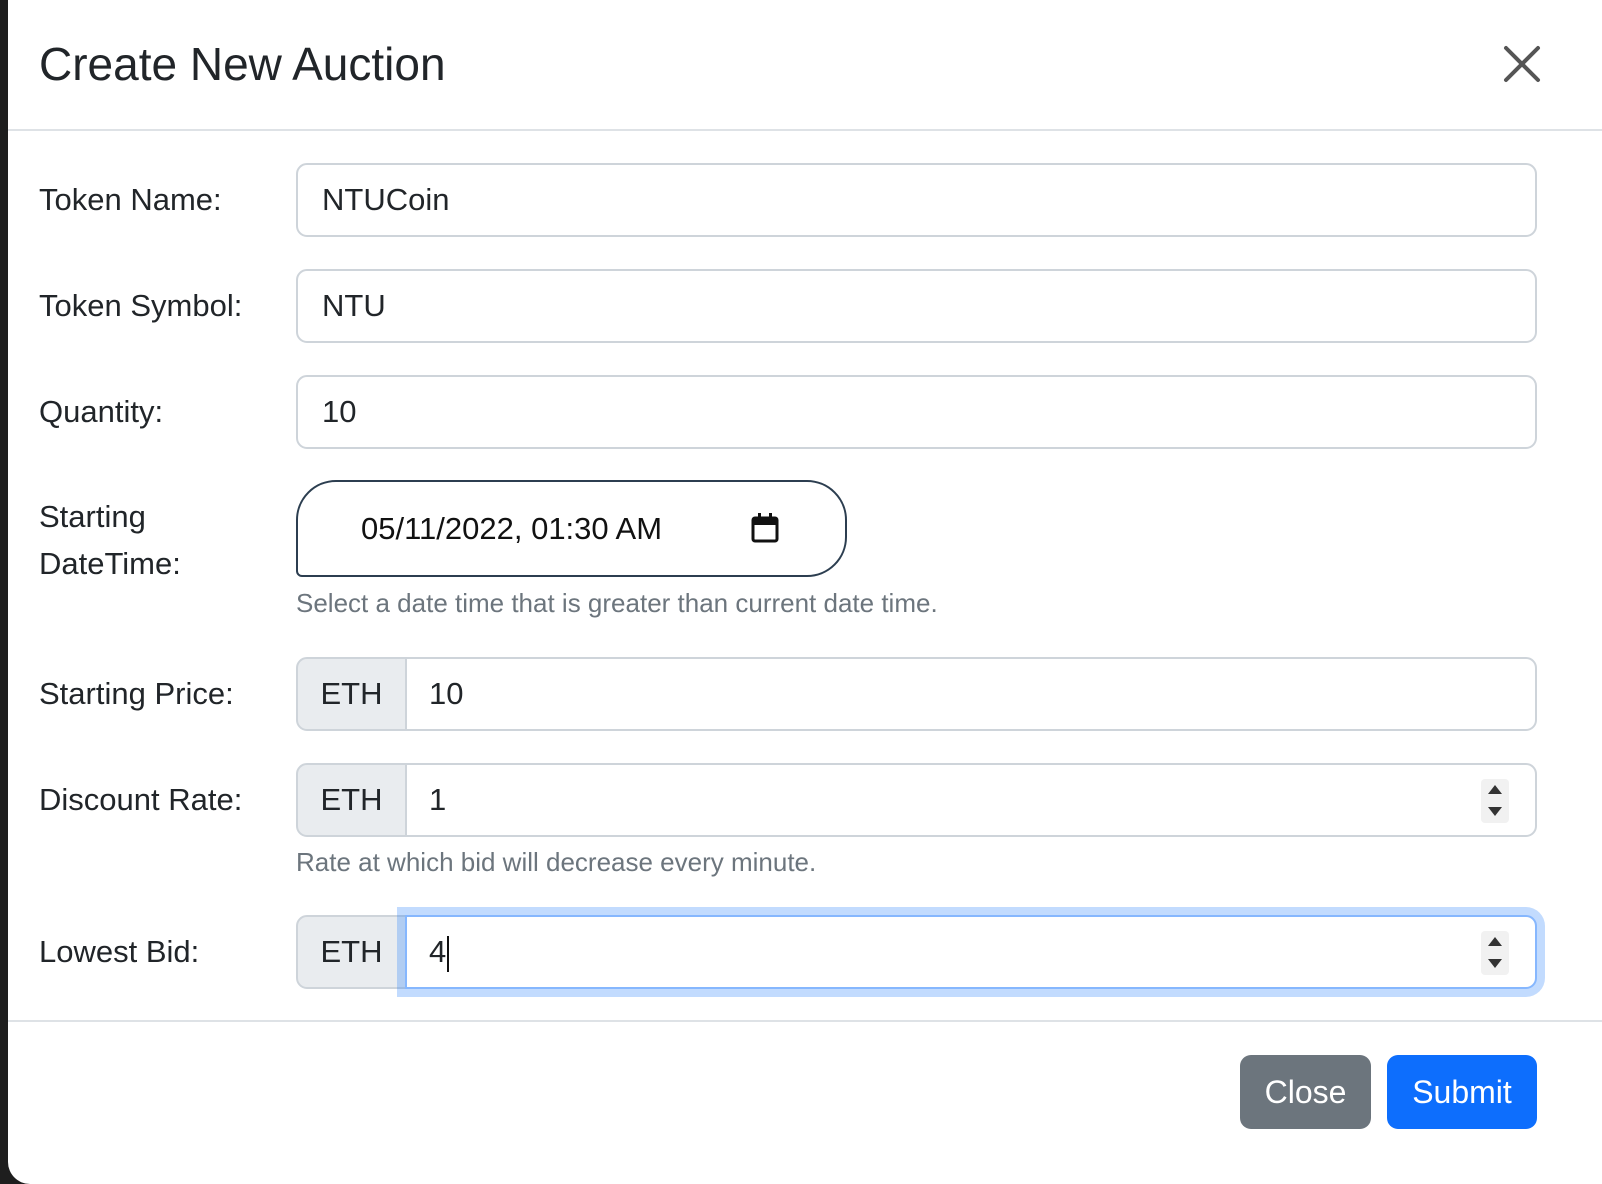 Image resolution: width=1602 pixels, height=1184 pixels. I want to click on starting-price-group: ETH 10, so click(916, 694).